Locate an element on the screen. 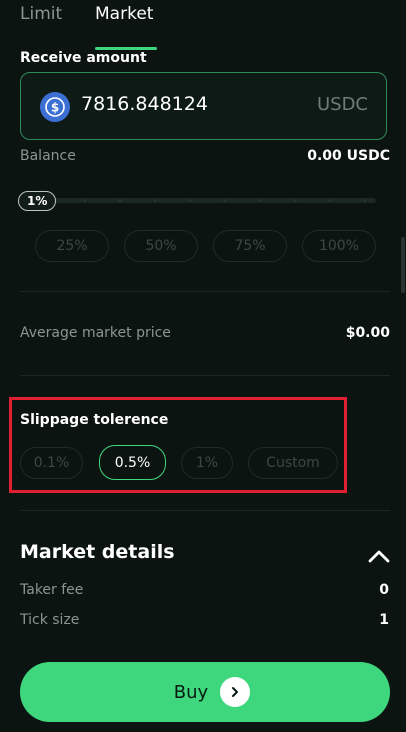  chevron-up-icon is located at coordinates (379, 557).